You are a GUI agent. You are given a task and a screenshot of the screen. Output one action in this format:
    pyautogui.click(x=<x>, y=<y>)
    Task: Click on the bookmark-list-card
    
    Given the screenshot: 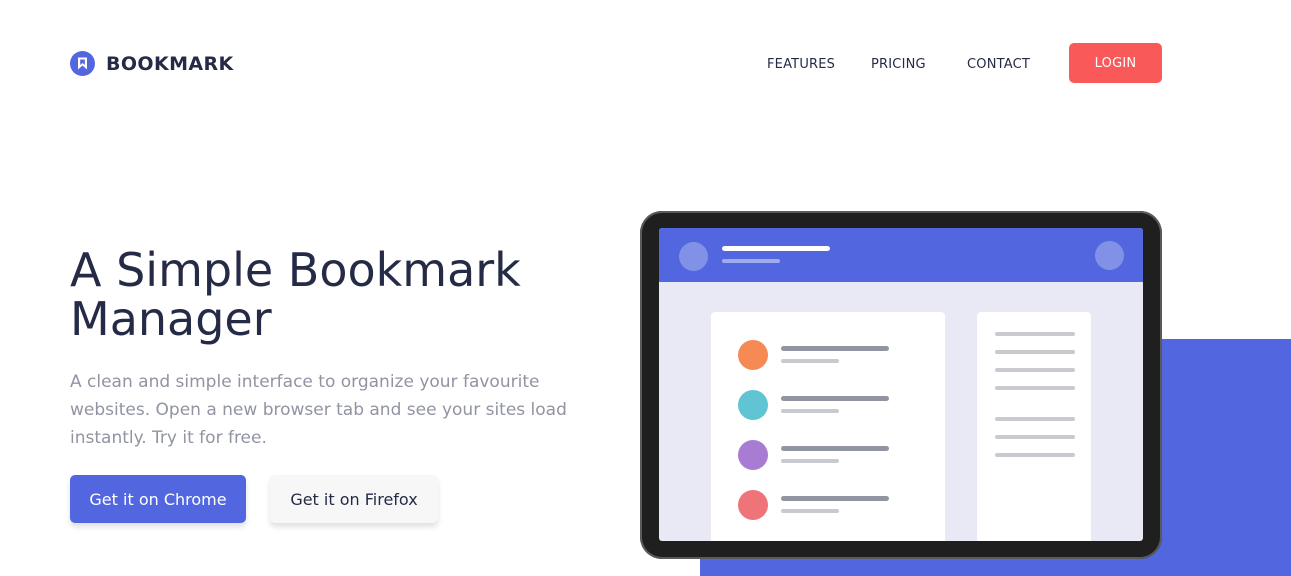 What is the action you would take?
    pyautogui.click(x=828, y=426)
    